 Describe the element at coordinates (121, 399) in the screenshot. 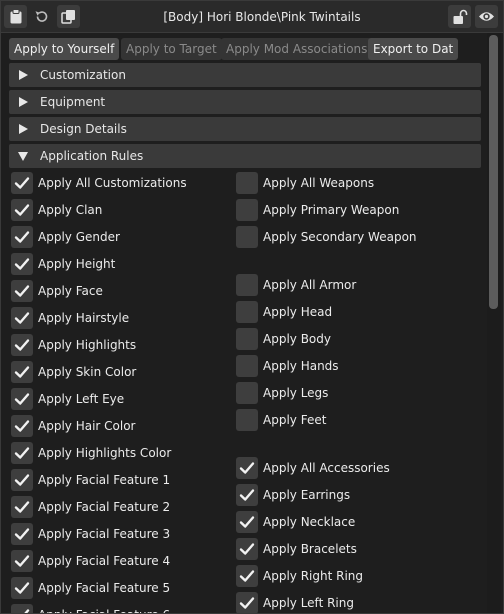

I see `checkbox-apply-left-eye: Apply Left Eye` at that location.